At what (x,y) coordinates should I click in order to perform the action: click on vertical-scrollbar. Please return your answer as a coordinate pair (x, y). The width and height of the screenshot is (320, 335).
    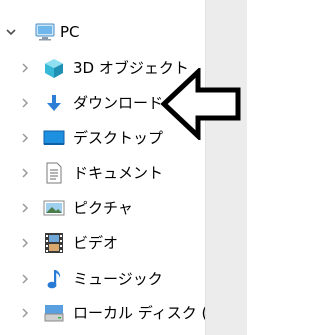
    Looking at the image, I should click on (226, 167).